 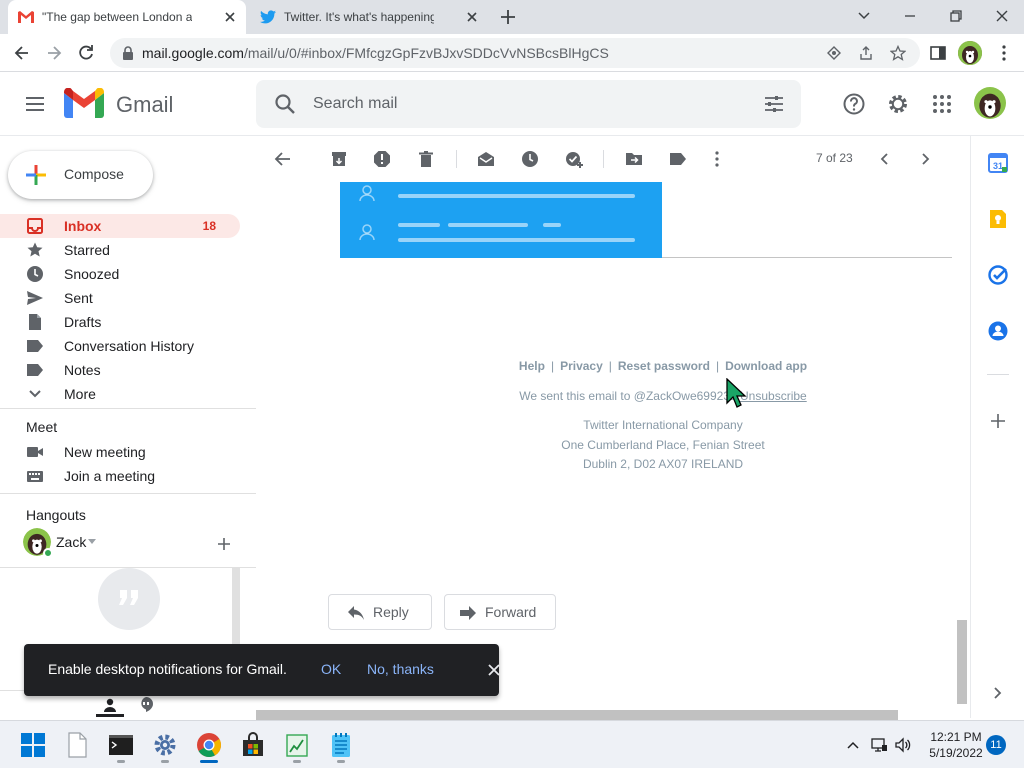 What do you see at coordinates (48, 553) in the screenshot?
I see `online-status-dot` at bounding box center [48, 553].